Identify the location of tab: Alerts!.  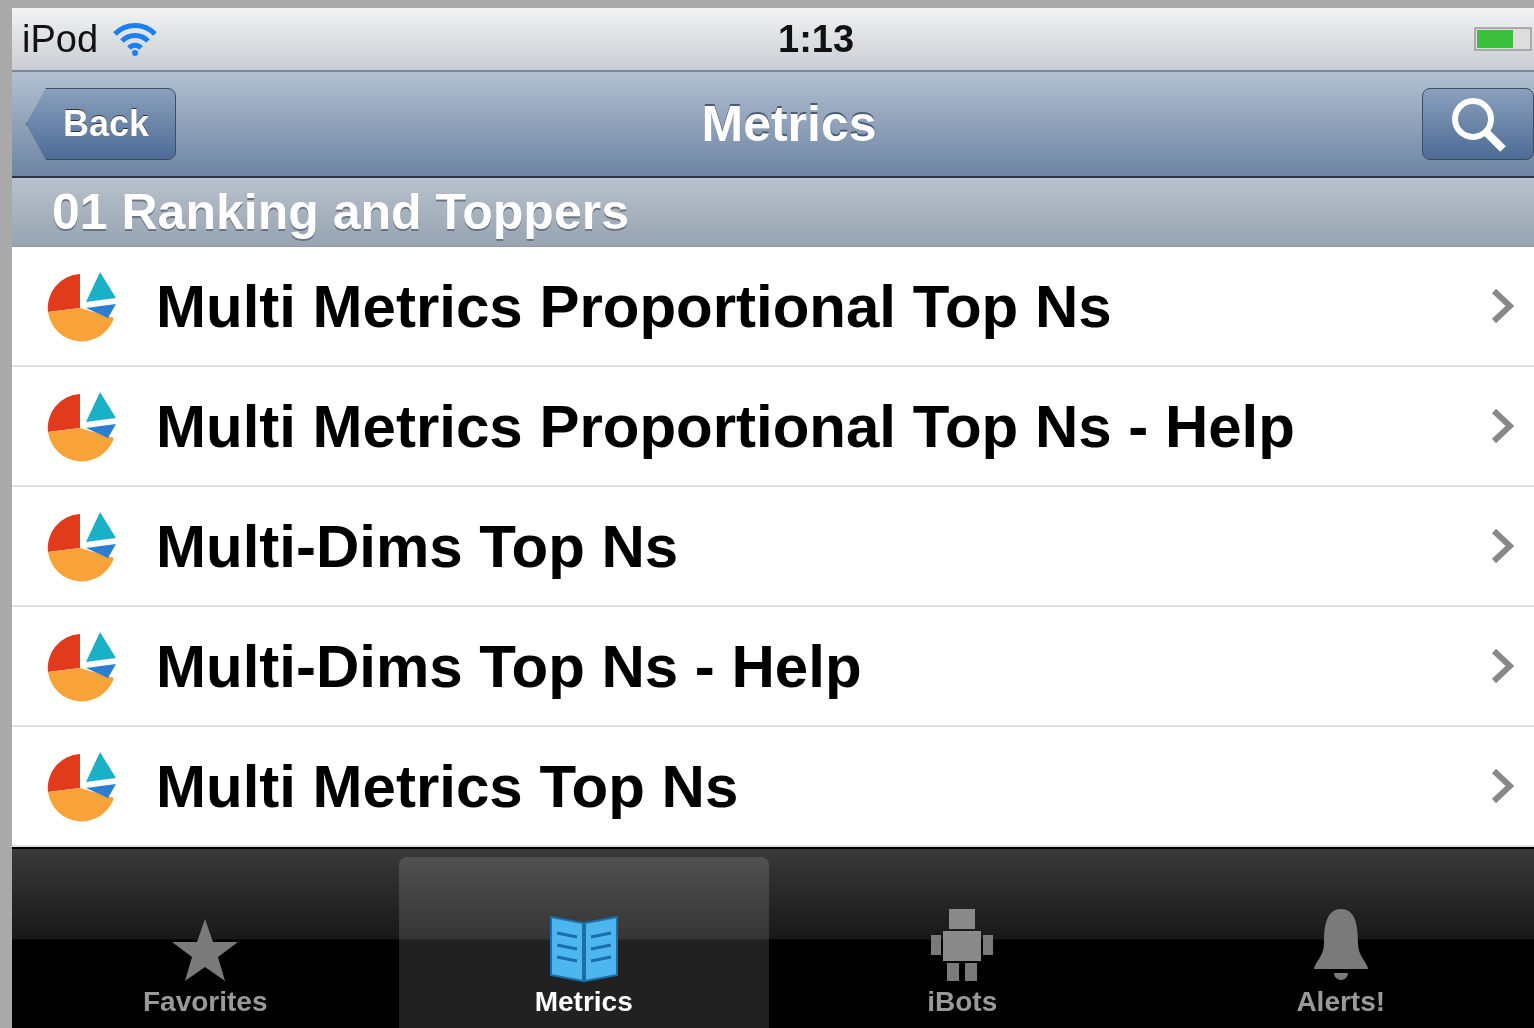
(1340, 942).